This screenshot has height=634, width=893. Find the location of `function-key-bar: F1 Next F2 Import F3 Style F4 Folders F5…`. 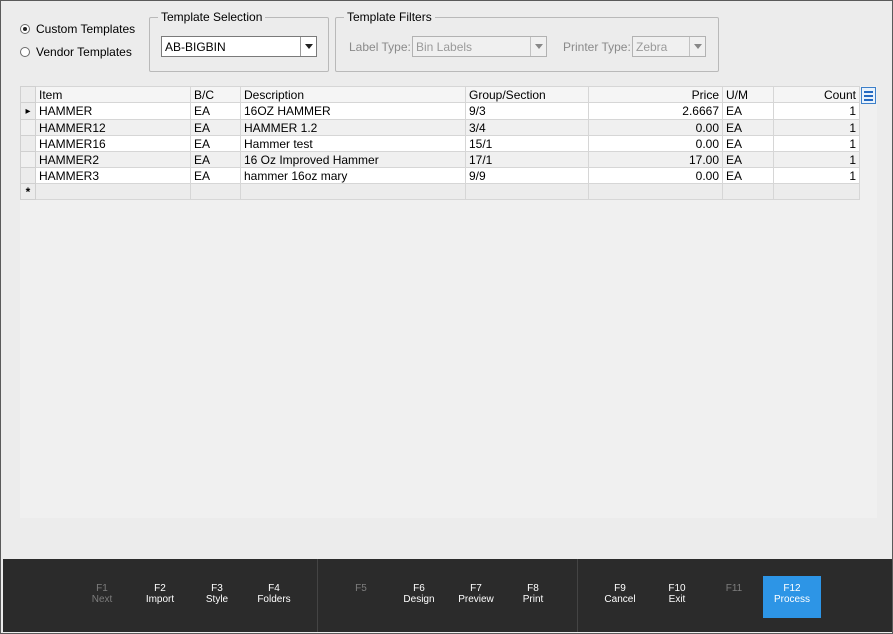

function-key-bar: F1 Next F2 Import F3 Style F4 Folders F5… is located at coordinates (447, 595).